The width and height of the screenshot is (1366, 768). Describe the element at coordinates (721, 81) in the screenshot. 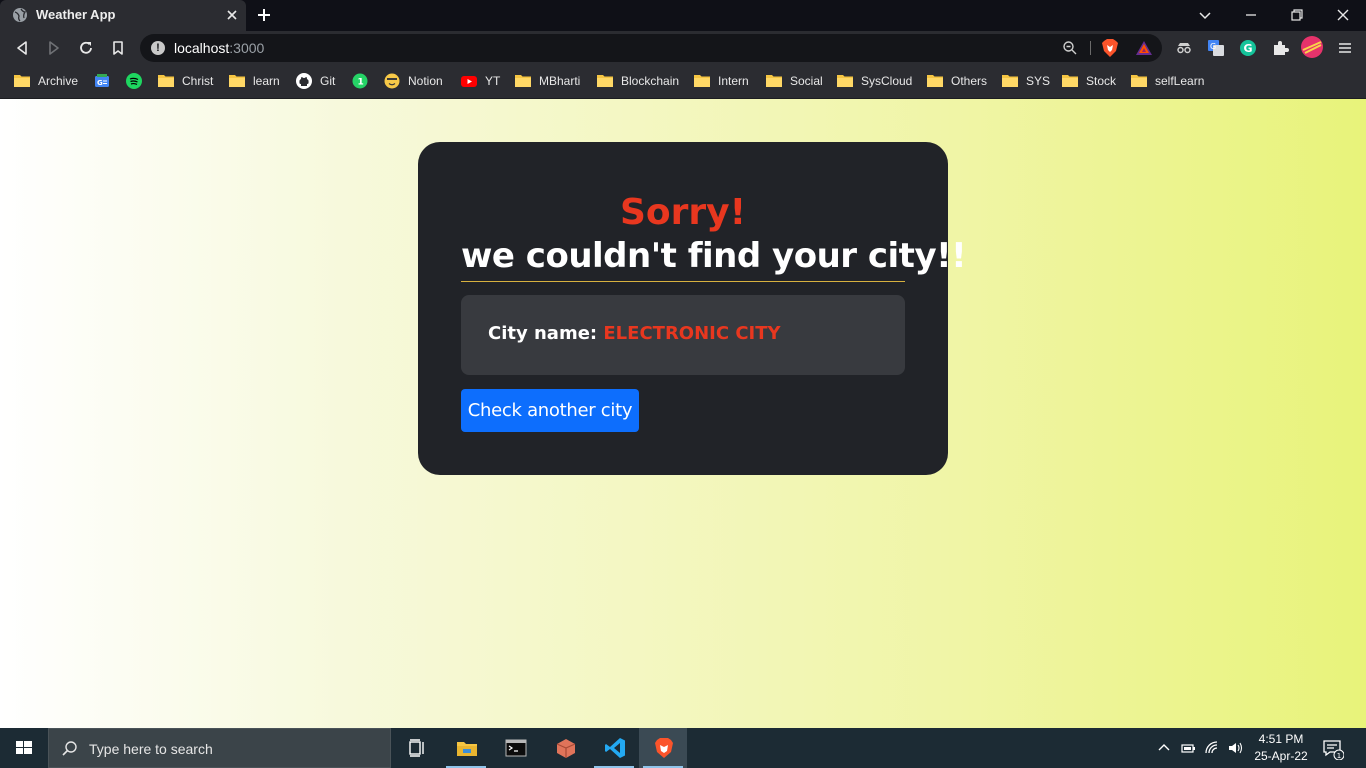

I see `bookmark-intern: Intern` at that location.